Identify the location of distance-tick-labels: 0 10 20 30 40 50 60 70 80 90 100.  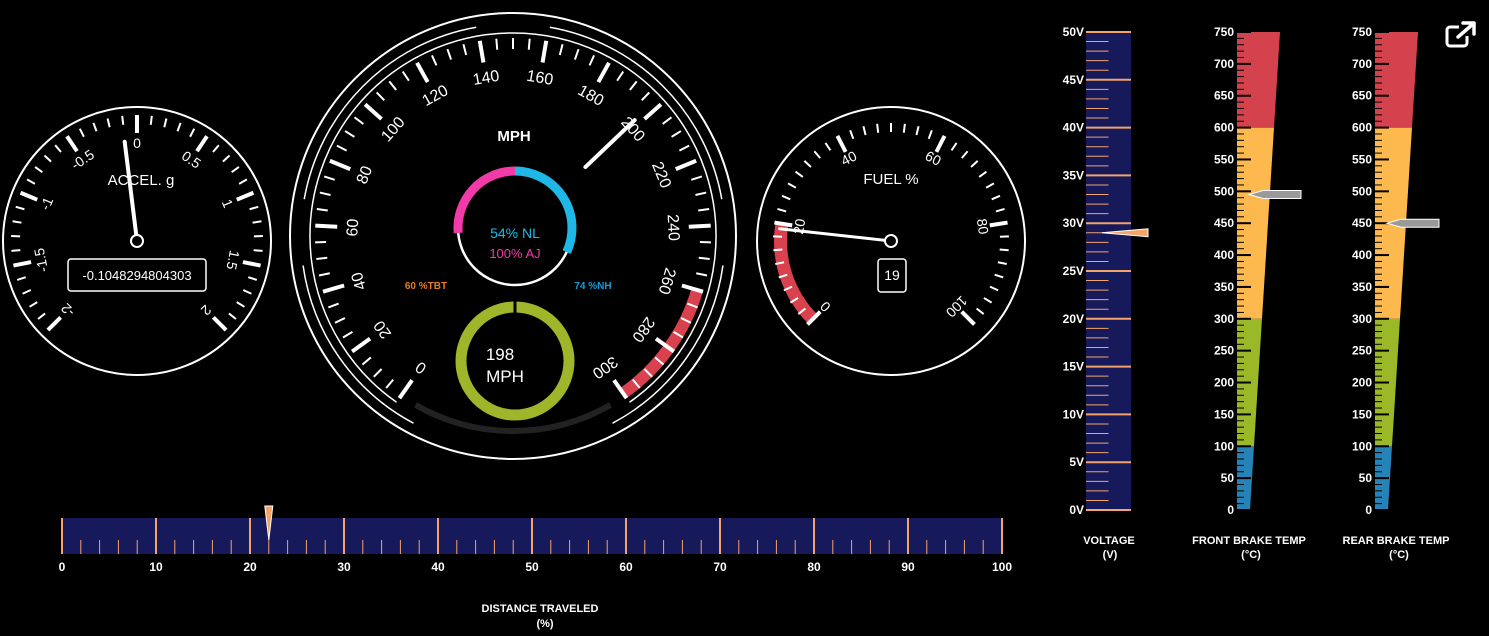
(536, 567).